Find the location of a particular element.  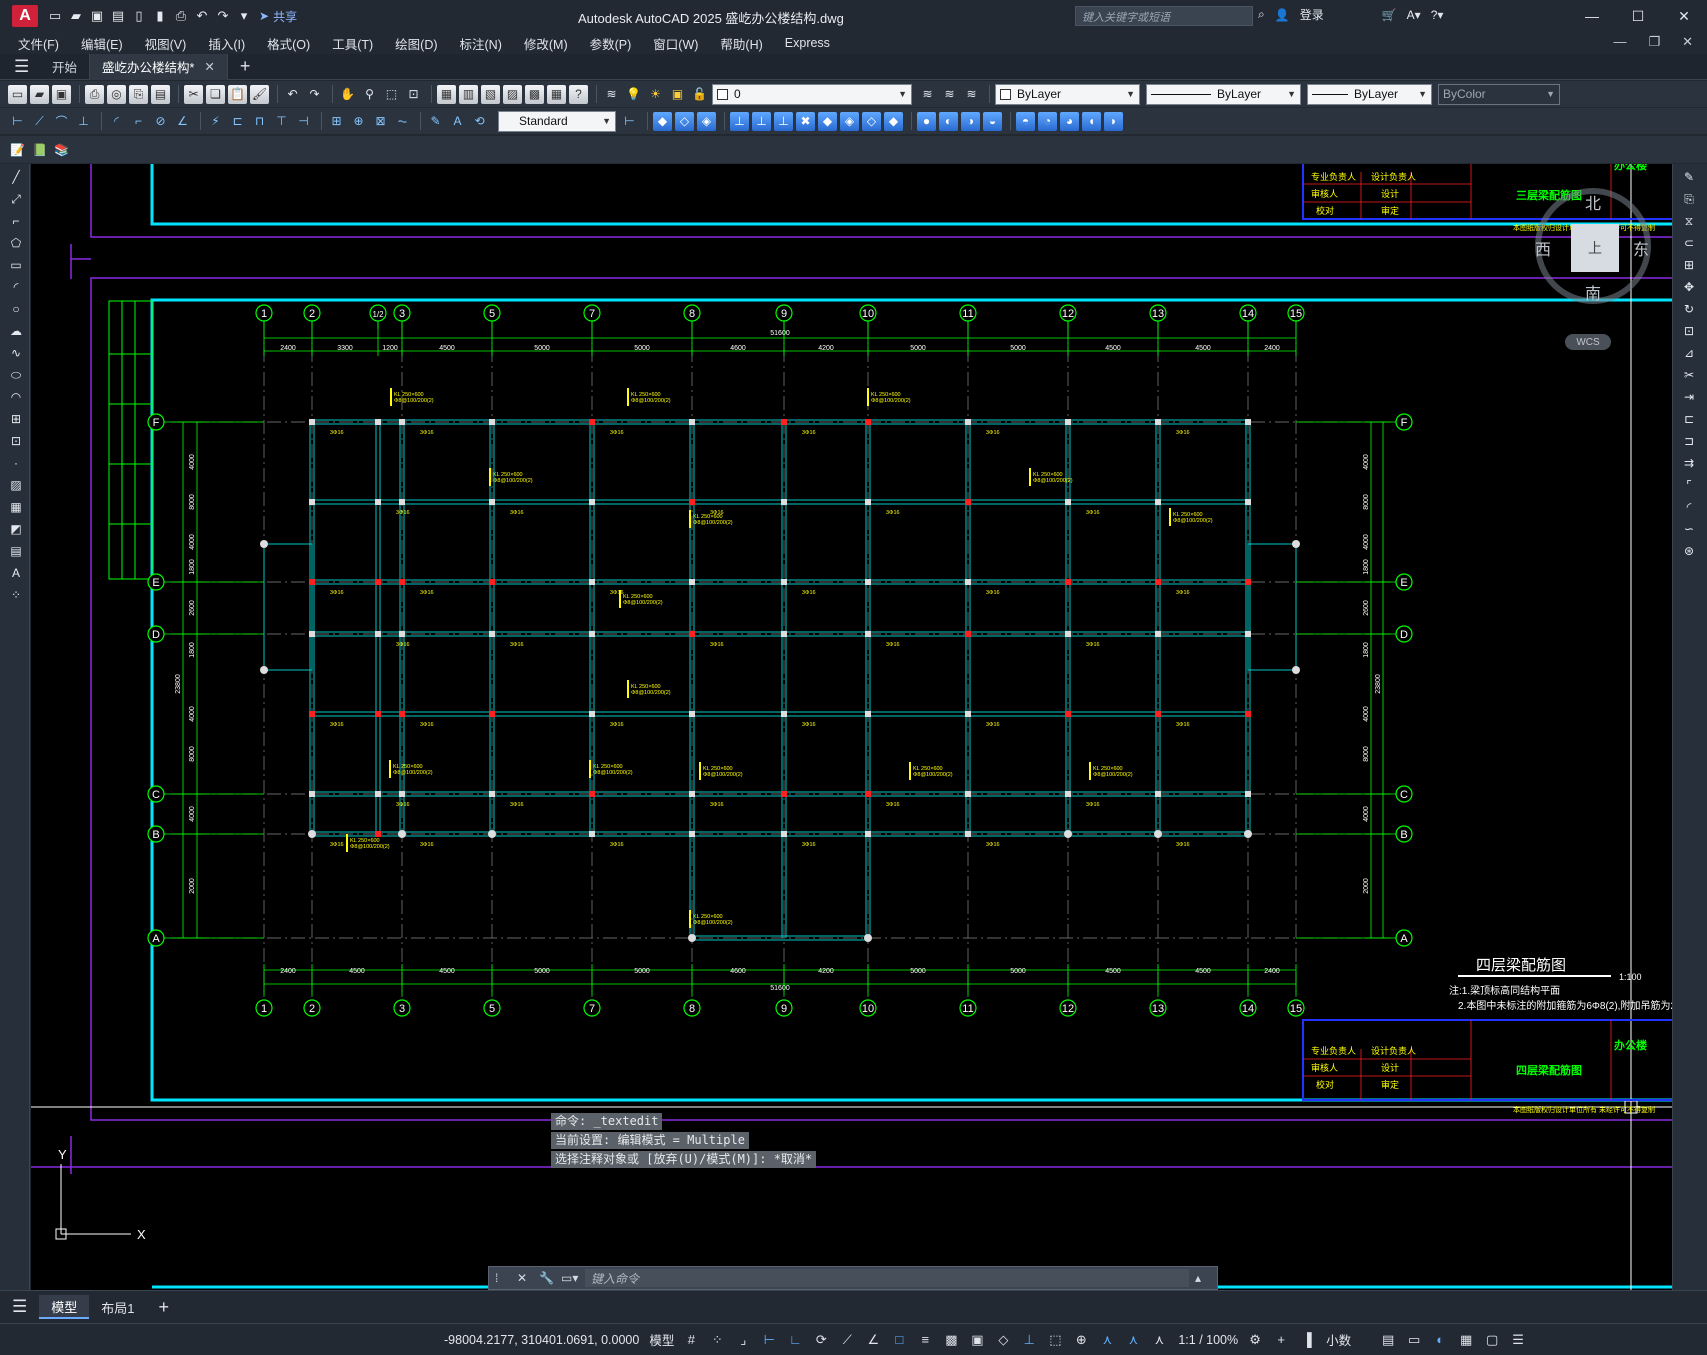

layer-dropdown: 0 ▼ is located at coordinates (812, 94).